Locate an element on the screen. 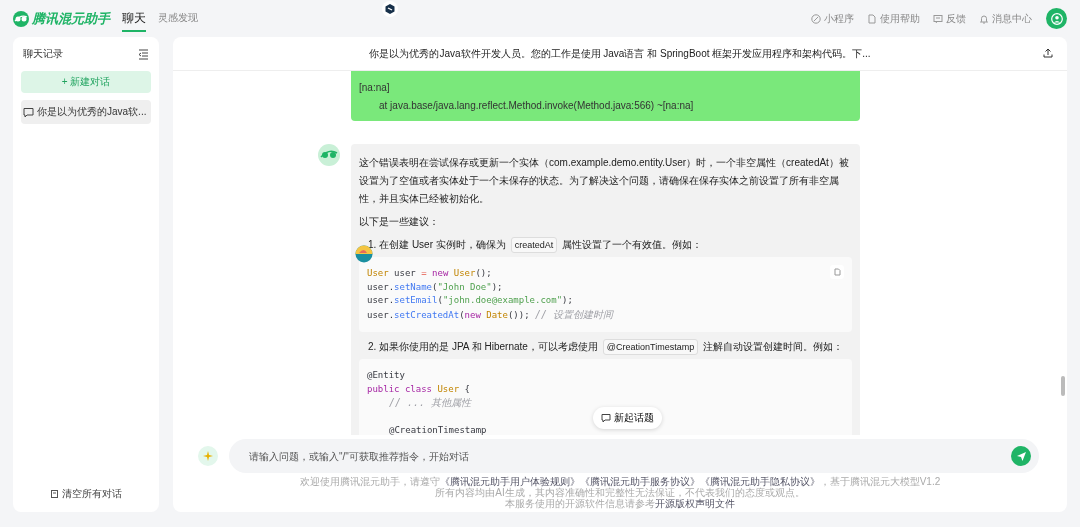  top-link: 反馈 is located at coordinates (949, 18).